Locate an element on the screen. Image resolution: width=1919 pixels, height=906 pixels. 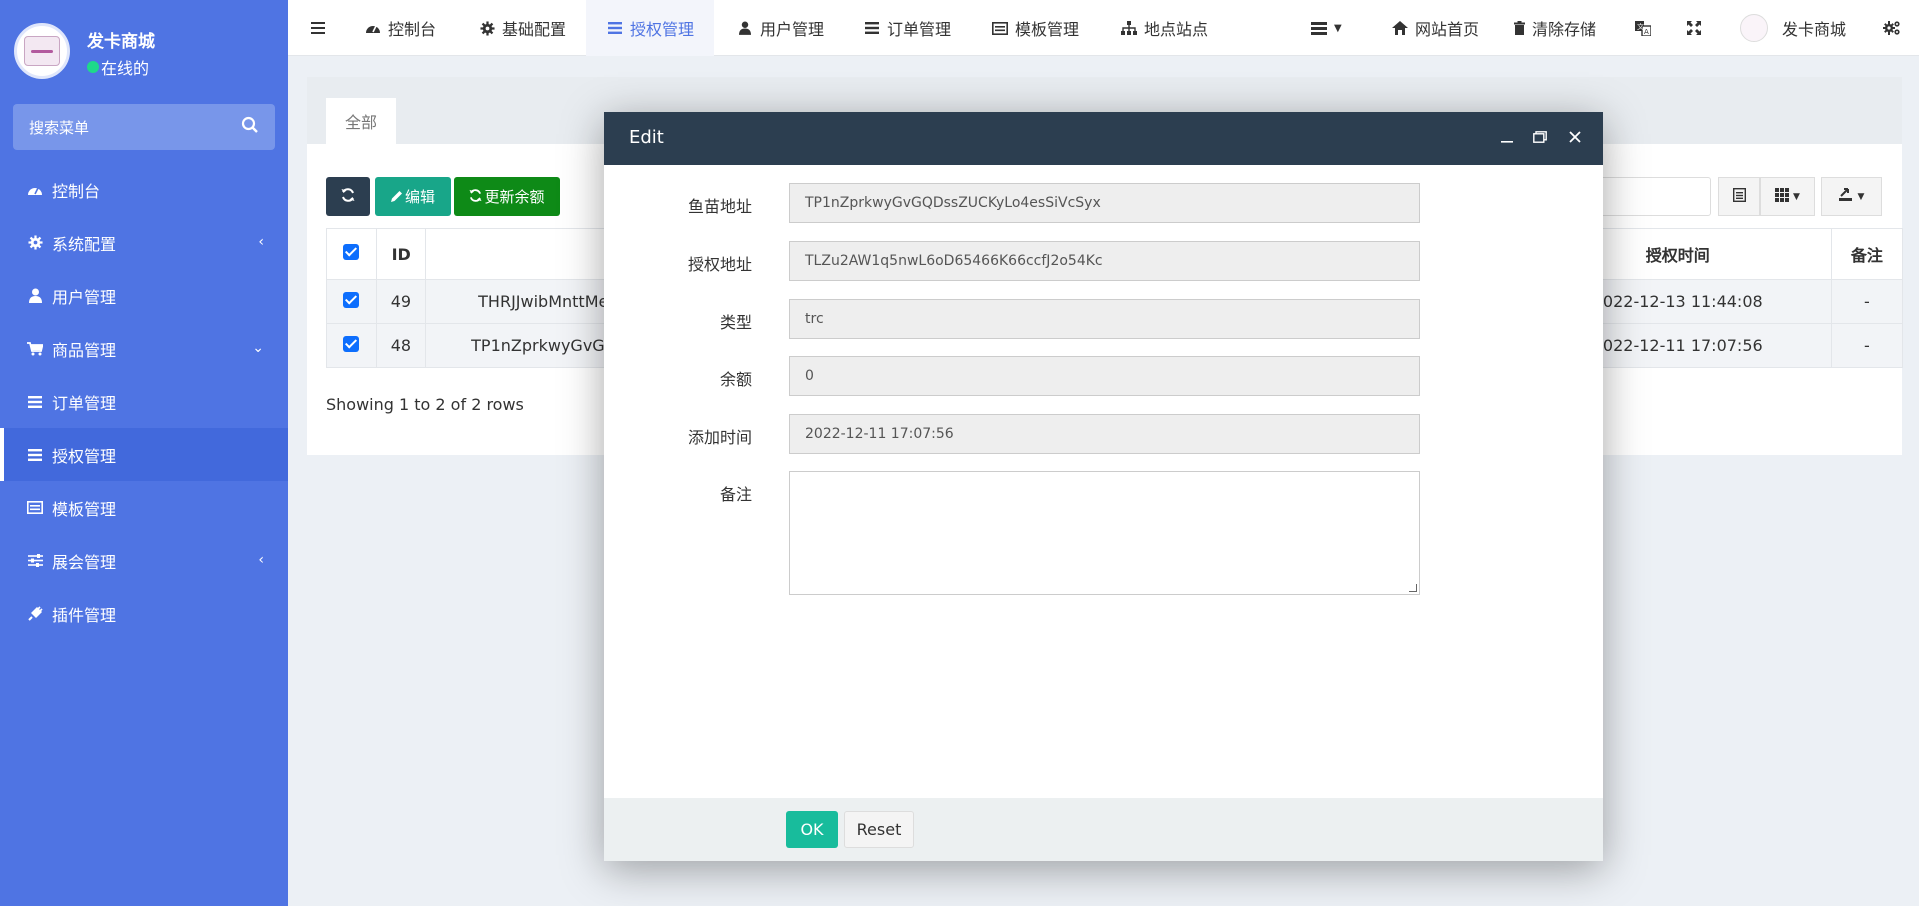
tab-authorization: 授权管理 is located at coordinates (650, 28).